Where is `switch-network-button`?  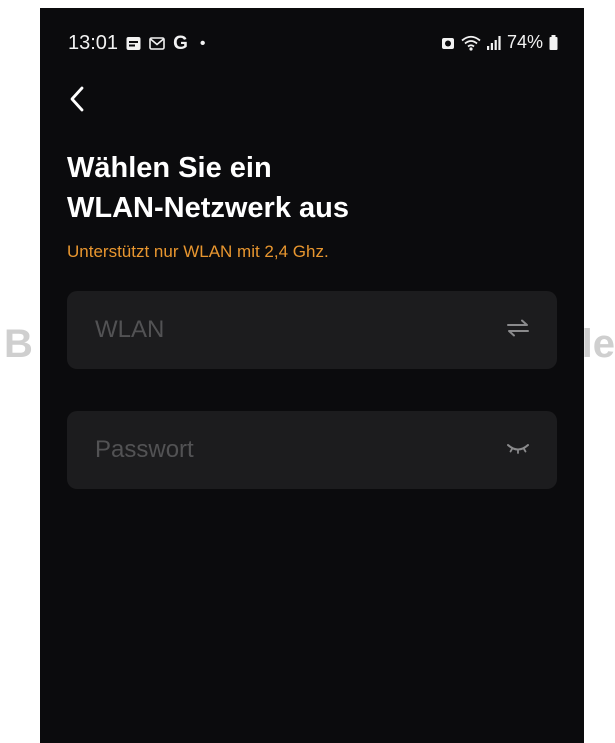 switch-network-button is located at coordinates (518, 330).